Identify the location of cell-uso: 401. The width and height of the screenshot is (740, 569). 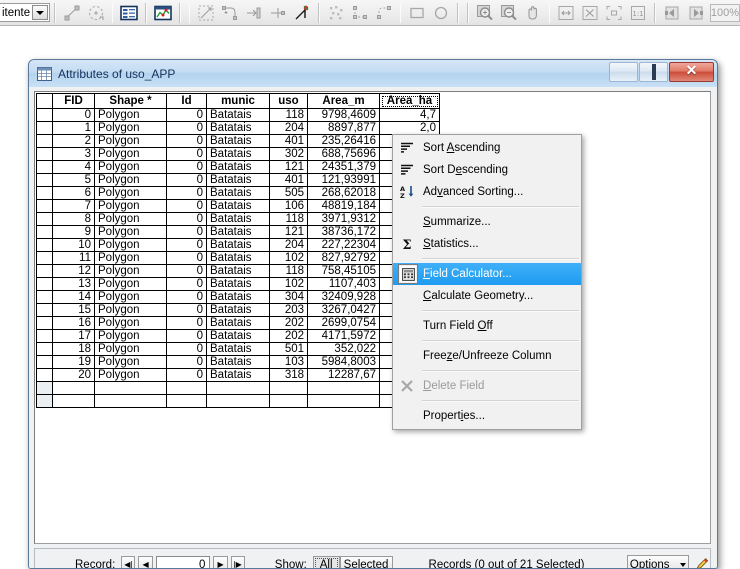
(289, 180).